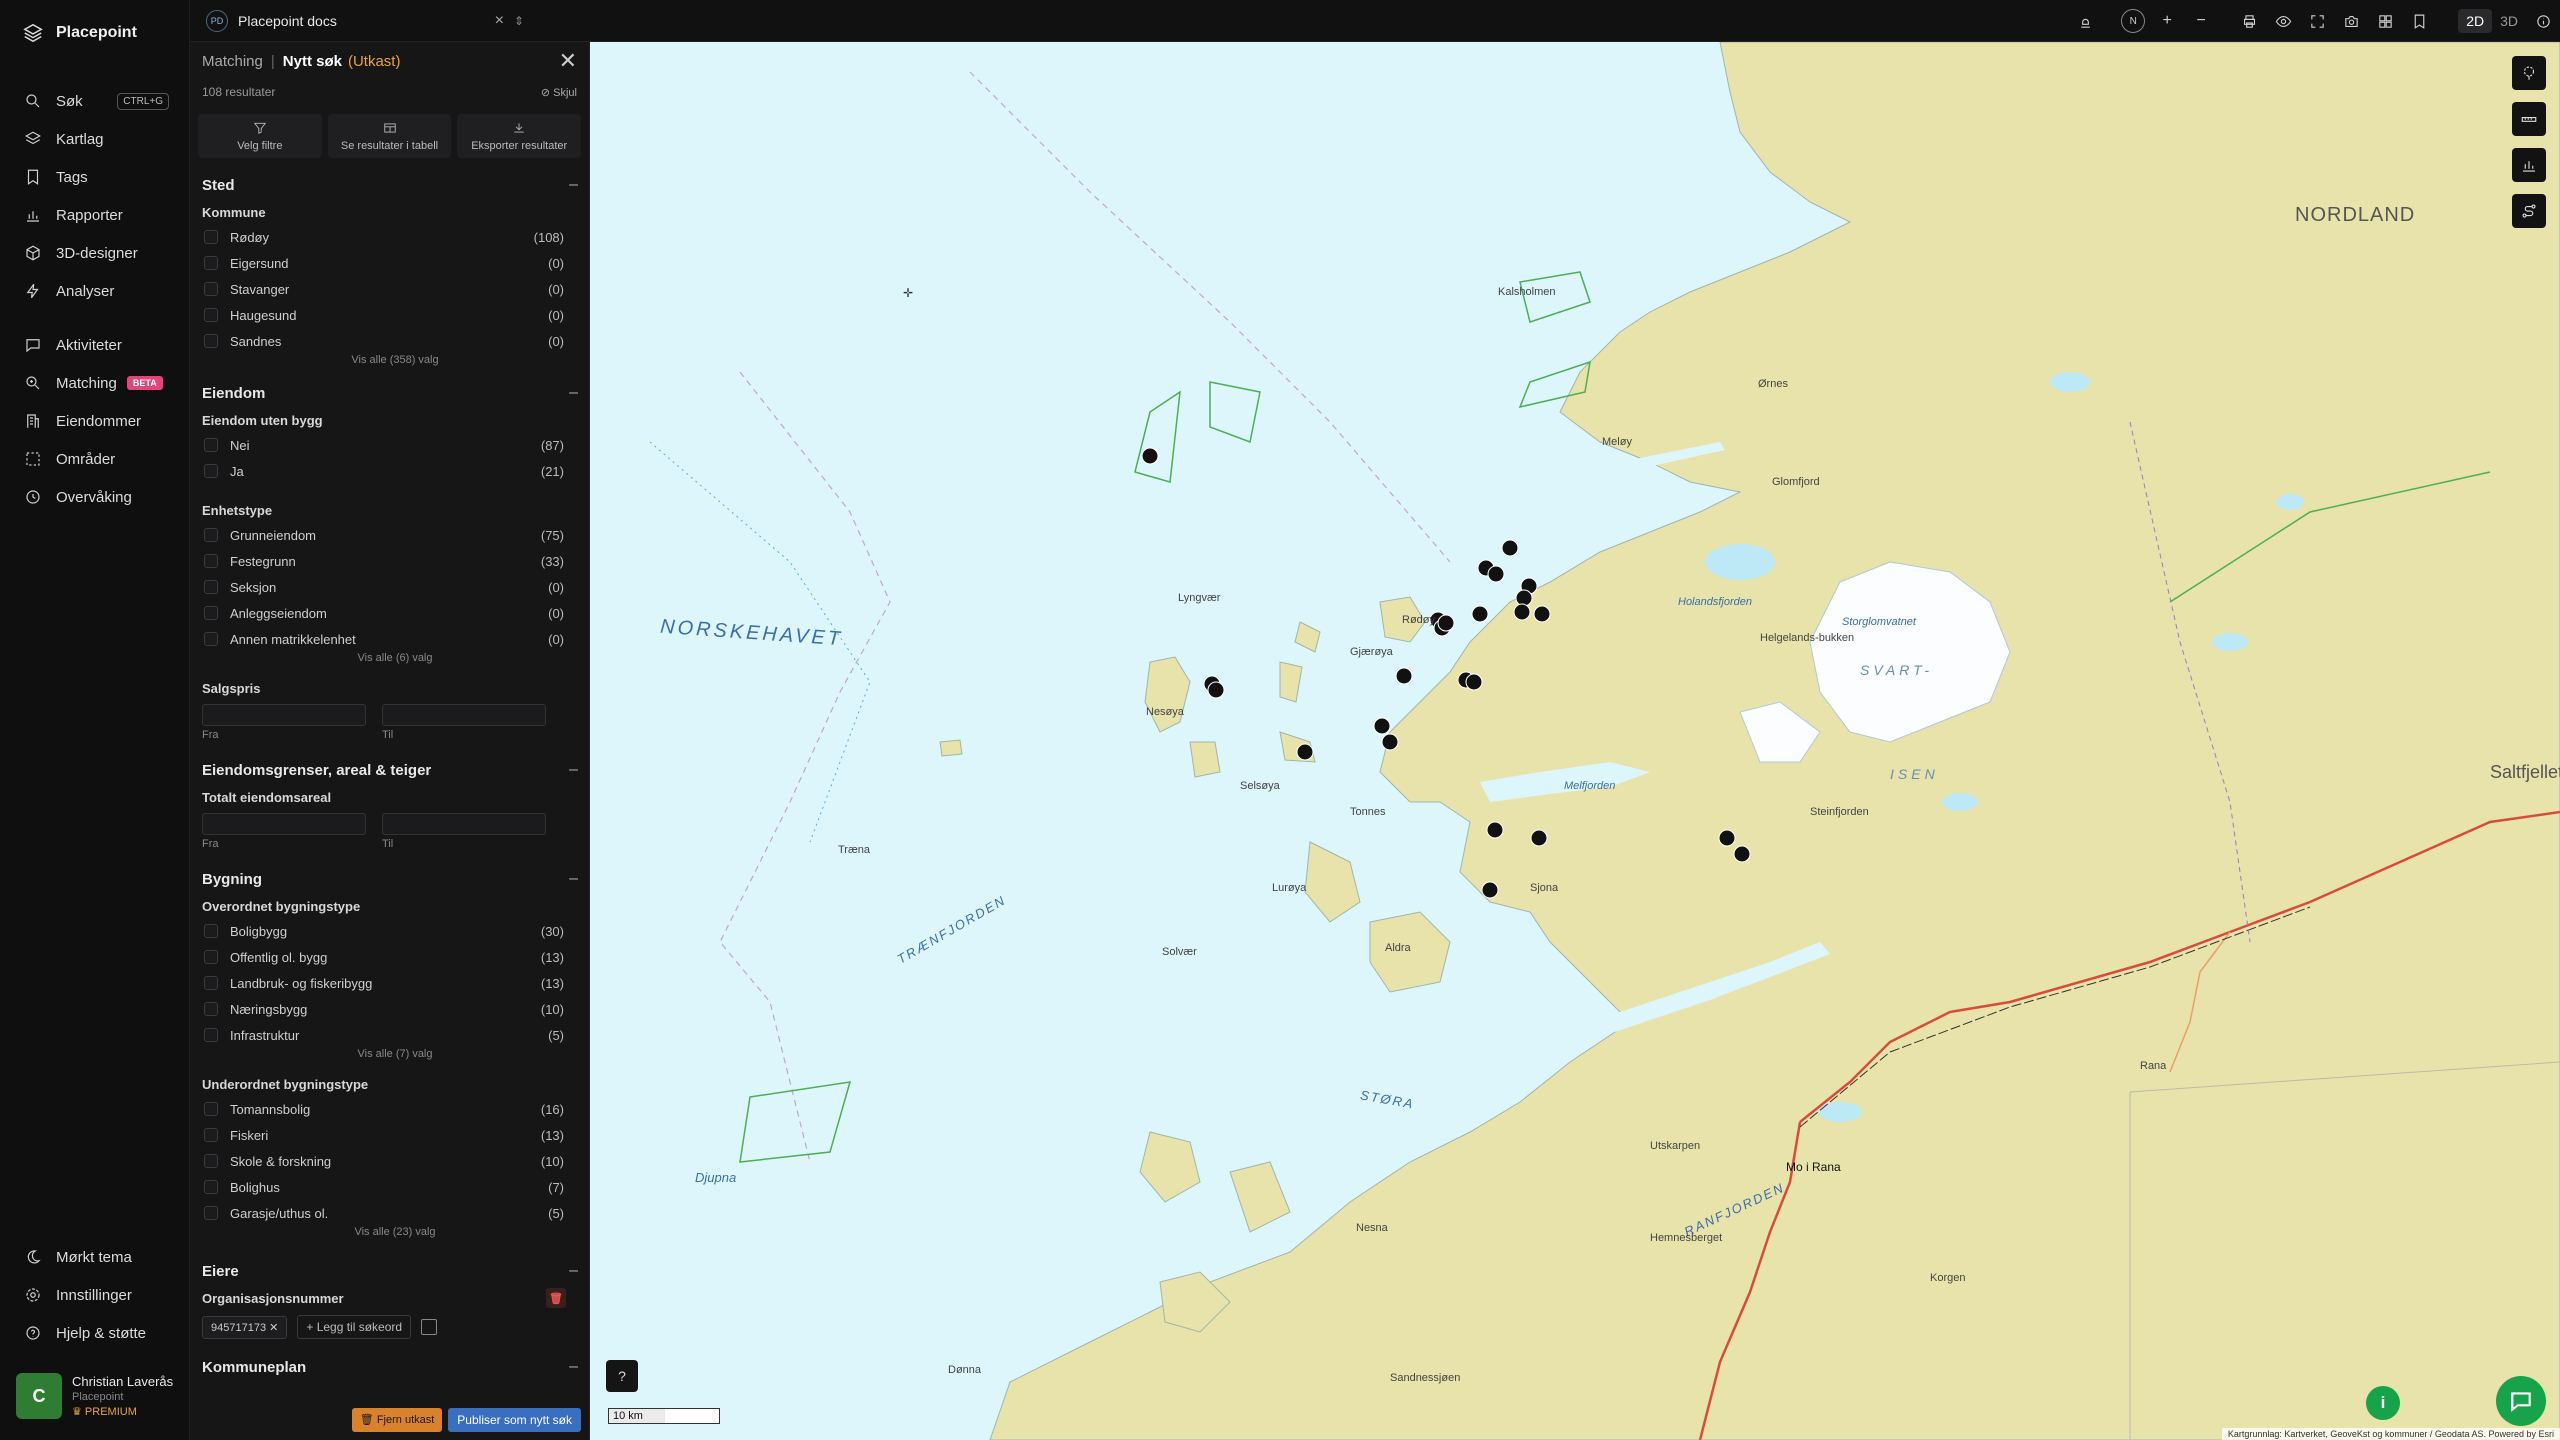 The width and height of the screenshot is (2560, 1440). Describe the element at coordinates (390, 613) in the screenshot. I see `filter-option: Anleggseiendom (0)` at that location.